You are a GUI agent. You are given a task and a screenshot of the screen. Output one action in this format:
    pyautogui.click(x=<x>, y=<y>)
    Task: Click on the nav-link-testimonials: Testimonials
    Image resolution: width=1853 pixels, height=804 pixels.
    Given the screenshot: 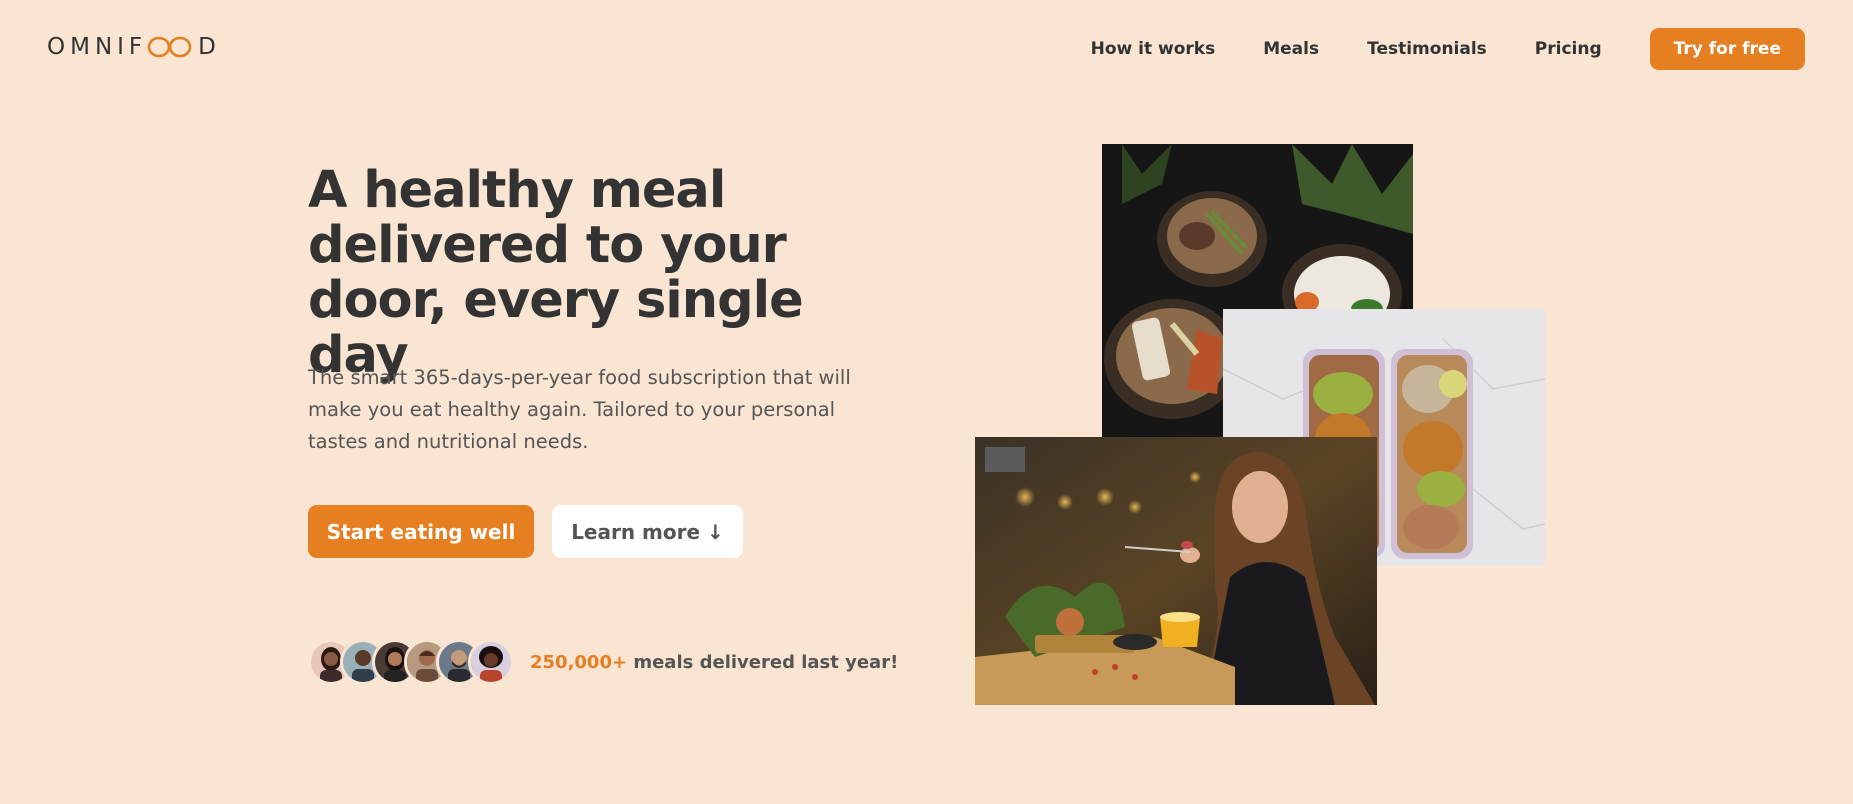 What is the action you would take?
    pyautogui.click(x=1427, y=49)
    